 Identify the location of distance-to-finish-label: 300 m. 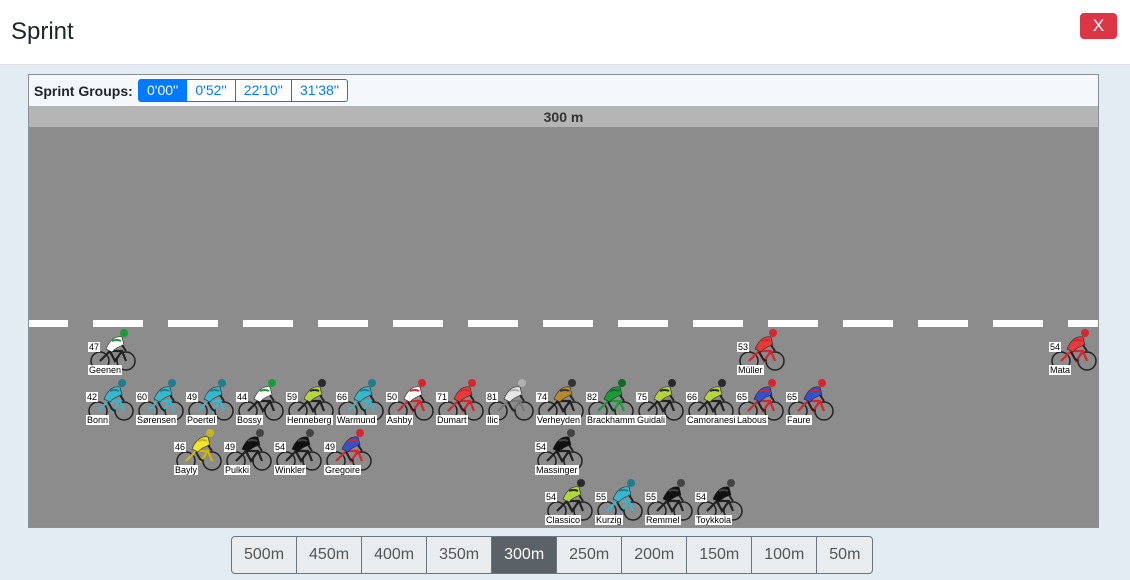
(563, 116).